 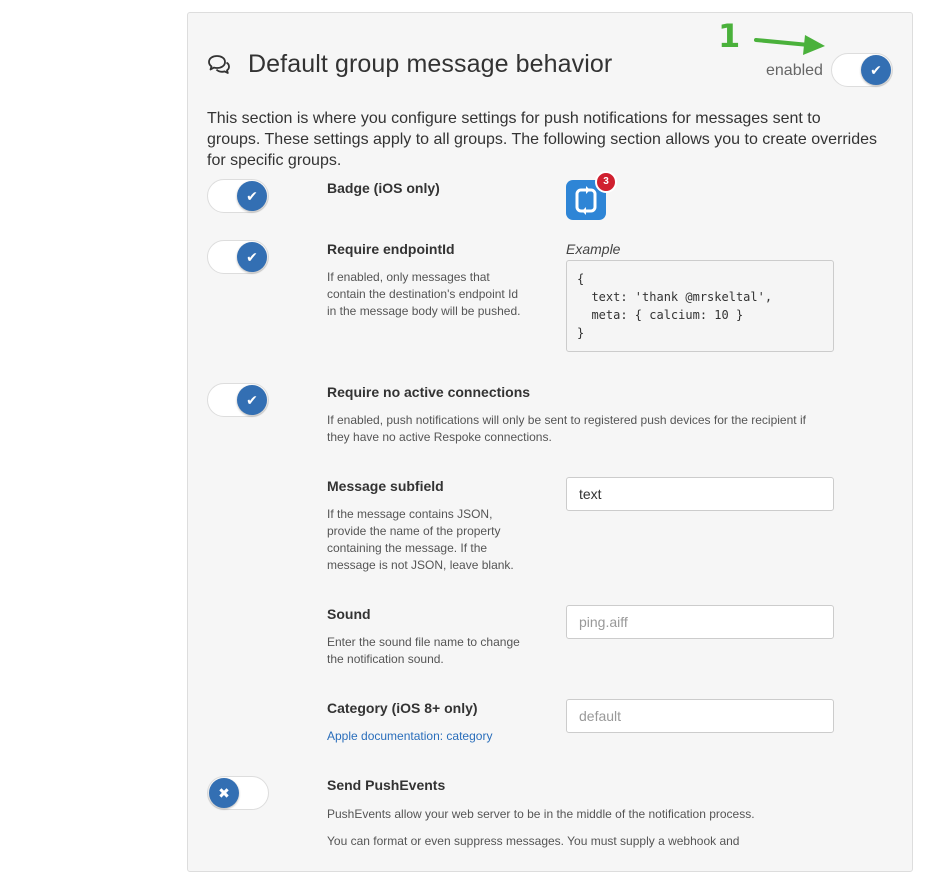 What do you see at coordinates (386, 785) in the screenshot?
I see `send-push-events-label: Send PushEvents` at bounding box center [386, 785].